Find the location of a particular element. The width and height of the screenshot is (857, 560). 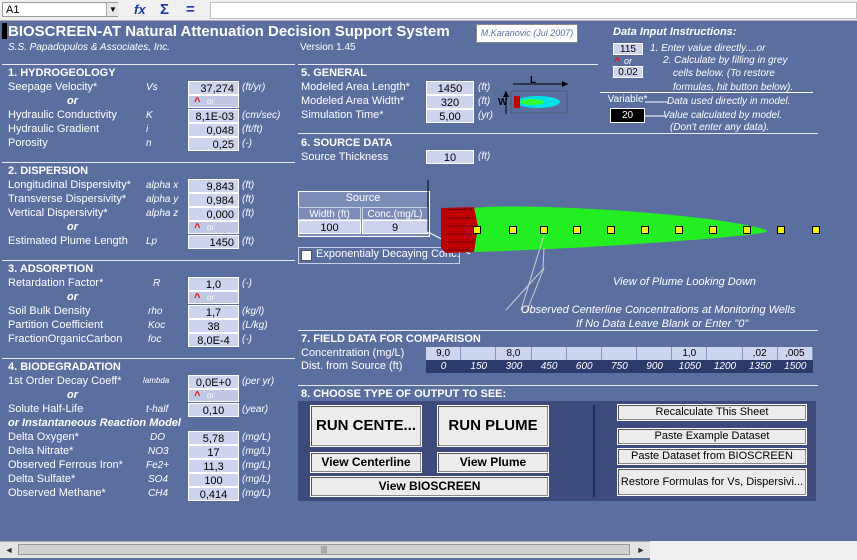

area-length-unit: (ft) is located at coordinates (484, 87).